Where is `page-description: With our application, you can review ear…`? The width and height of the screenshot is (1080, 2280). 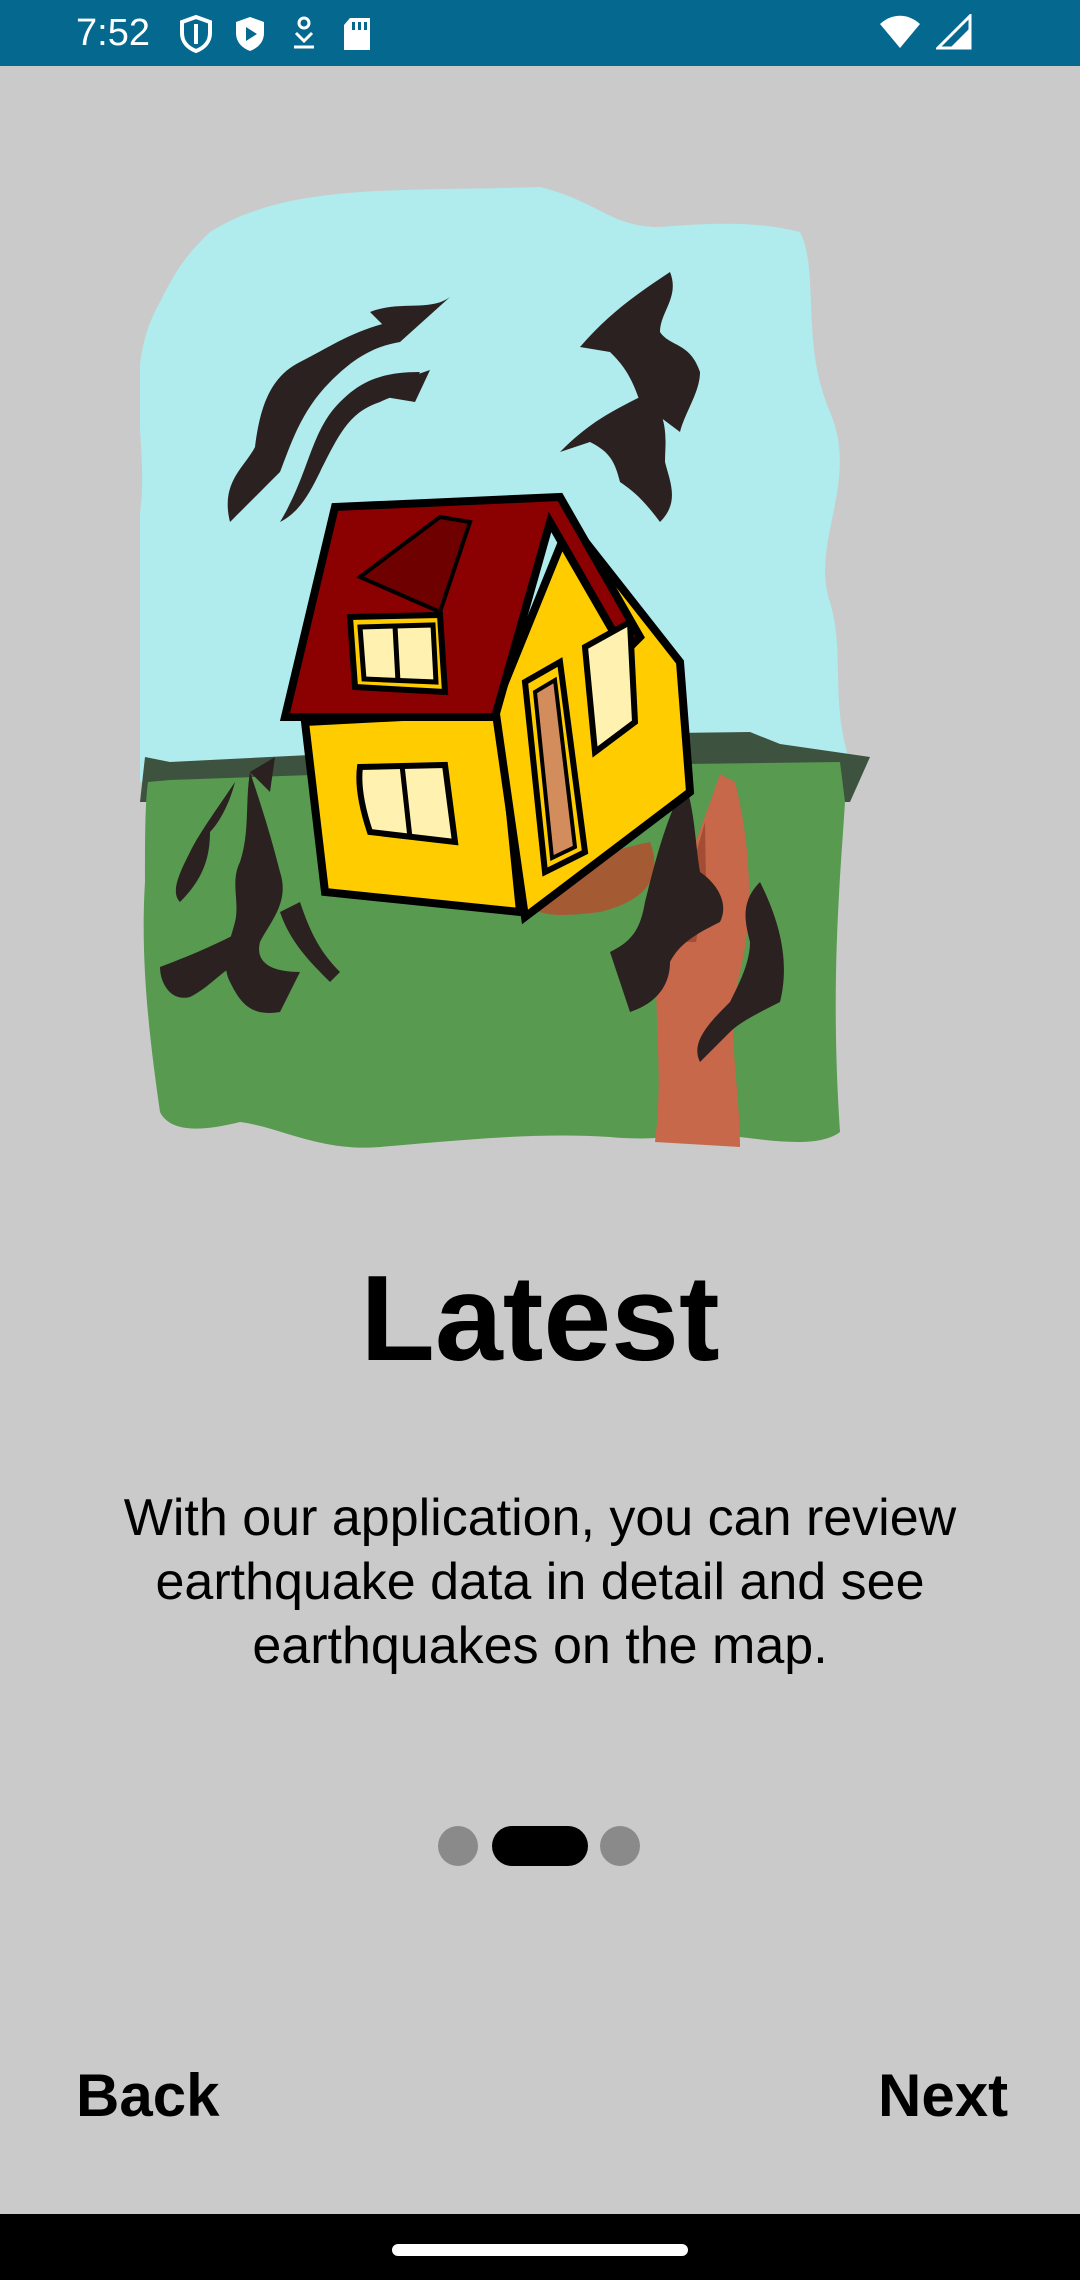 page-description: With our application, you can review ear… is located at coordinates (540, 1582).